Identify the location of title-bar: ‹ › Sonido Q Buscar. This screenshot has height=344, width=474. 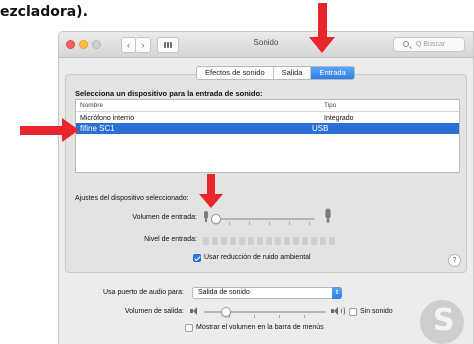
(266, 45).